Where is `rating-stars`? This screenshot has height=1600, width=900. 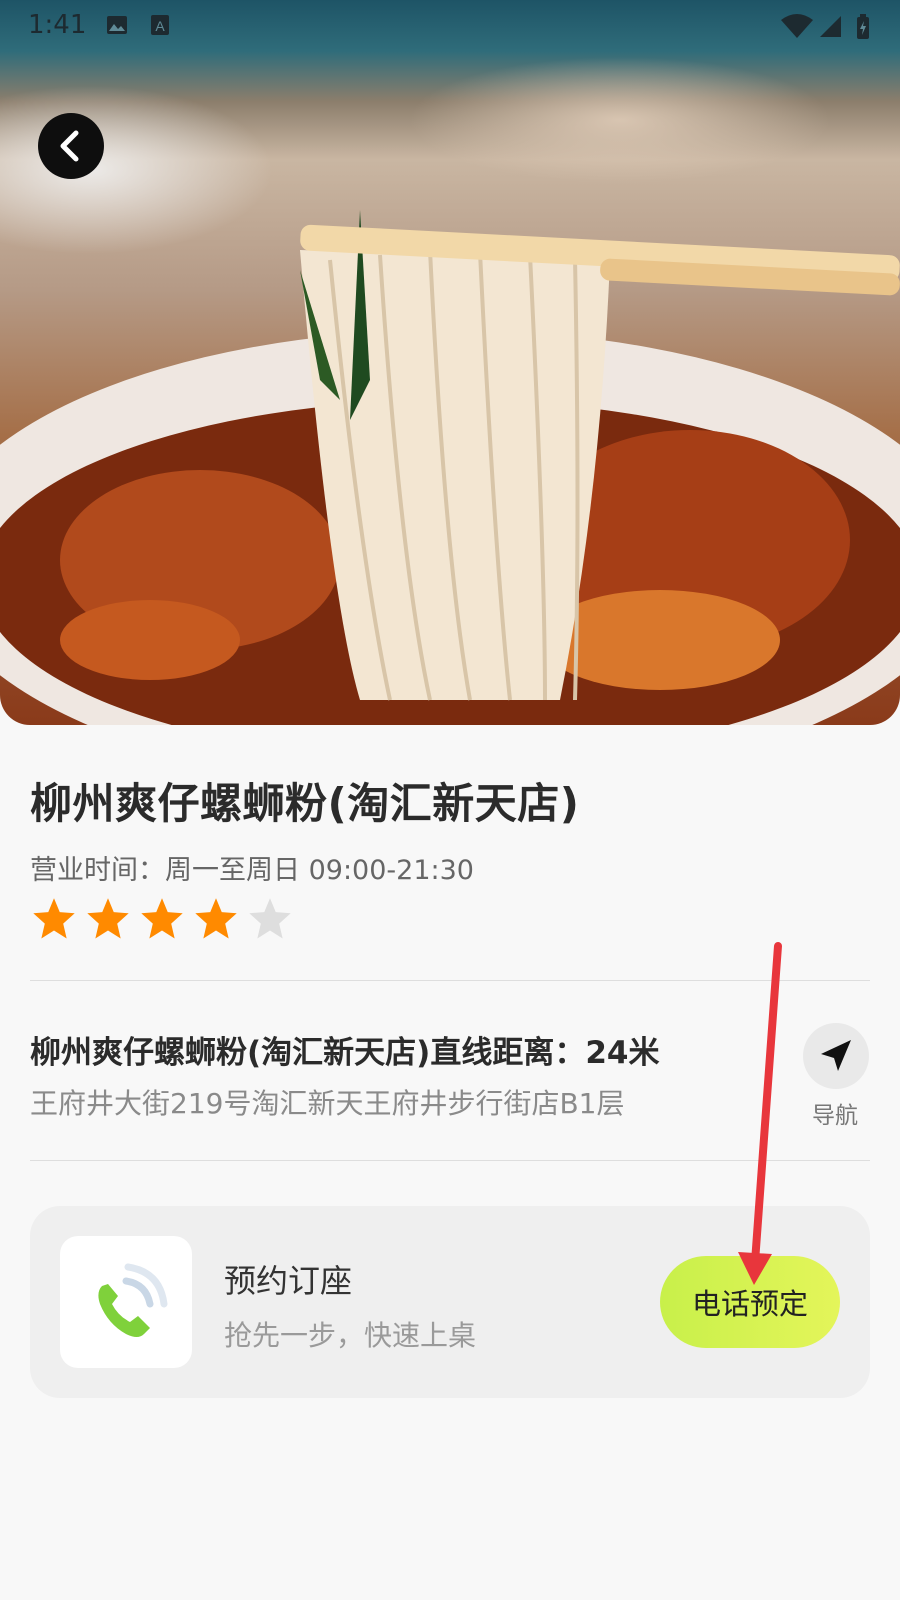
rating-stars is located at coordinates (165, 919).